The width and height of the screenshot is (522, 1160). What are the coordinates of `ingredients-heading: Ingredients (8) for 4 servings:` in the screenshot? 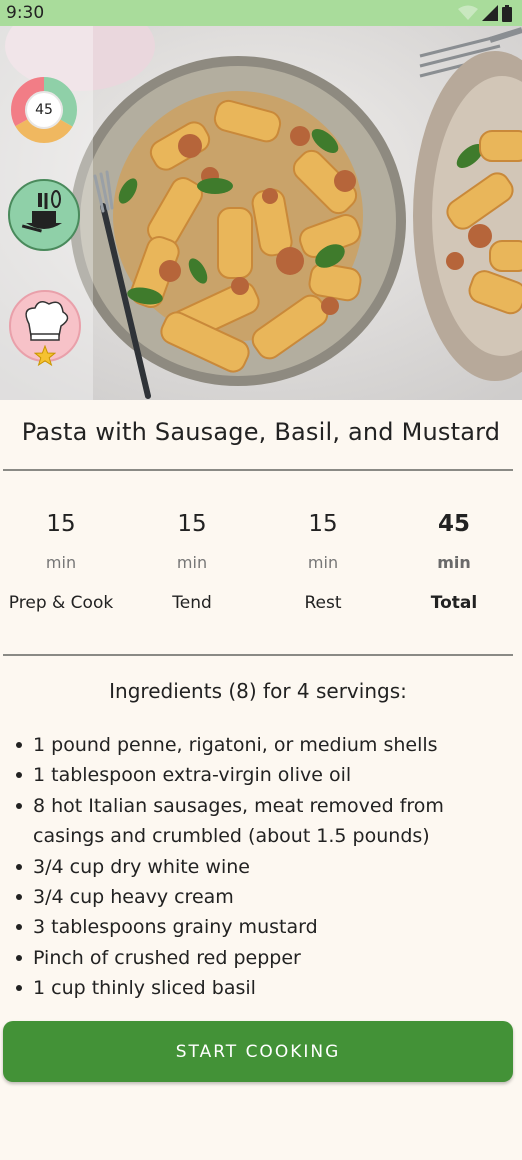 It's located at (258, 691).